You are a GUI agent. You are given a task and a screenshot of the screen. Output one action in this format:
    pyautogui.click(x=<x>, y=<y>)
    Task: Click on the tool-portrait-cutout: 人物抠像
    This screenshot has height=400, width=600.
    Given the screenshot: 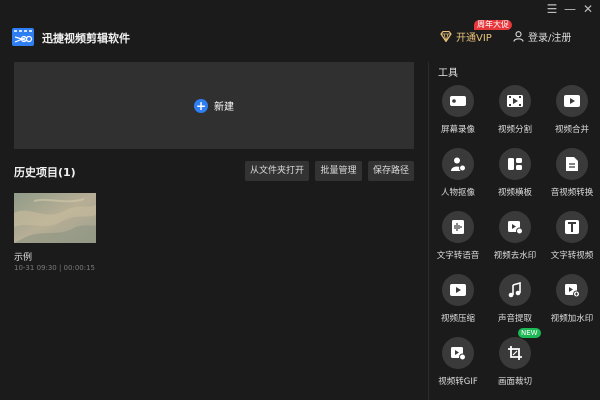 What is the action you would take?
    pyautogui.click(x=458, y=175)
    